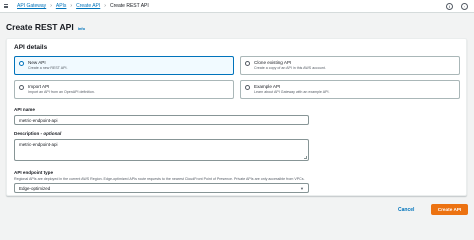 This screenshot has width=474, height=240. What do you see at coordinates (34, 172) in the screenshot?
I see `endpoint-type-label: API endpoint type` at bounding box center [34, 172].